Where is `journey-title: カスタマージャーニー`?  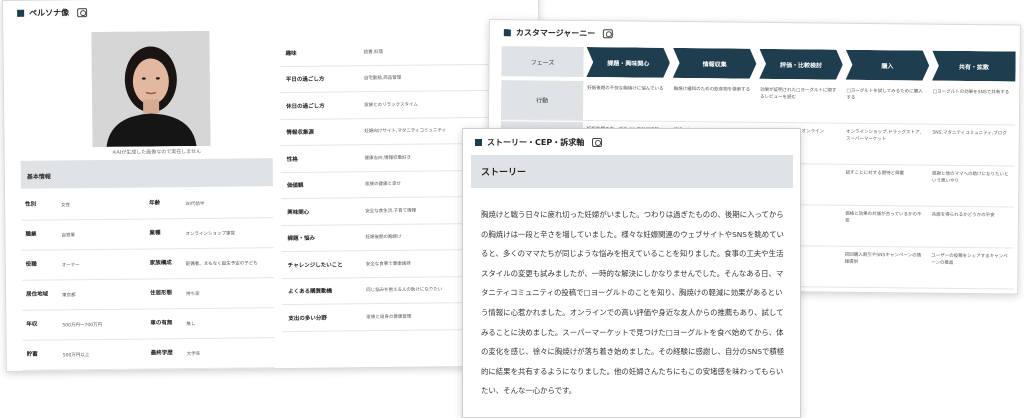 journey-title: カスタマージャーニー is located at coordinates (558, 33).